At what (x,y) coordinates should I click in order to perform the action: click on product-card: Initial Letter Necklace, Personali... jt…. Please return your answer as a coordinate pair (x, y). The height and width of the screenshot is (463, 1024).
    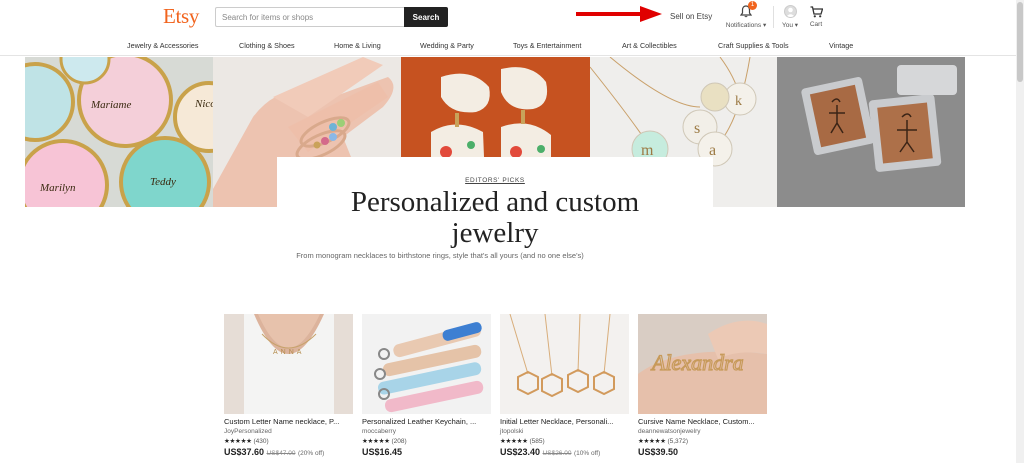
    Looking at the image, I should click on (564, 385).